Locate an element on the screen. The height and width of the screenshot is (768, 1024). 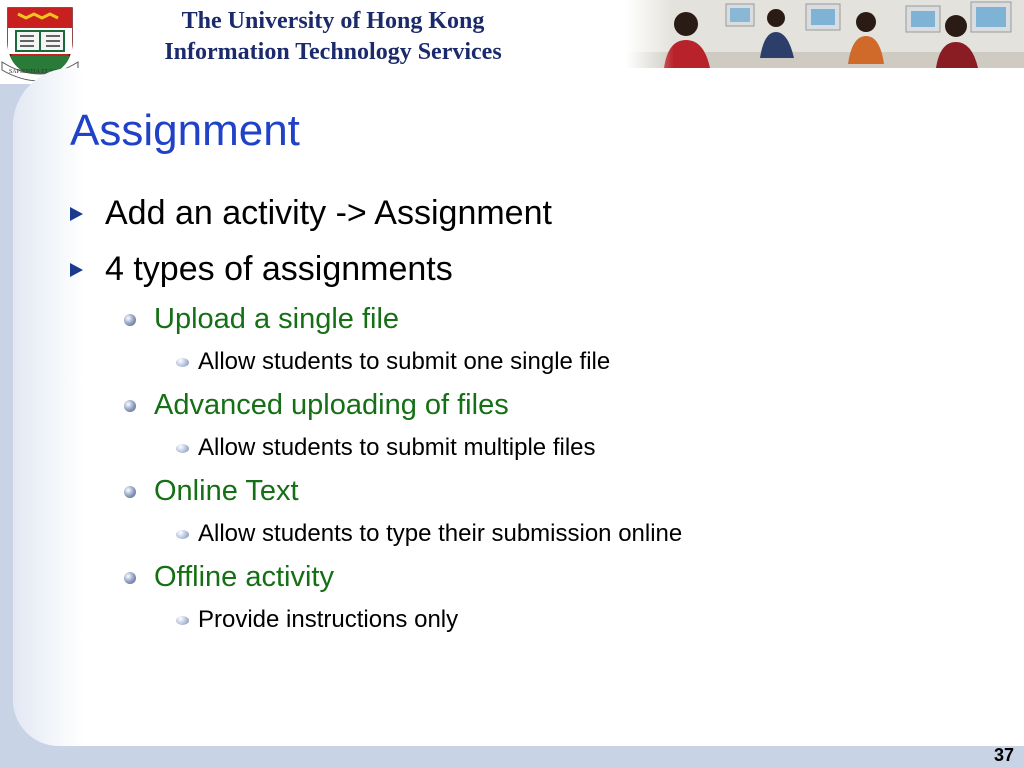
bullet-level2: Offline activity is located at coordinates (229, 577).